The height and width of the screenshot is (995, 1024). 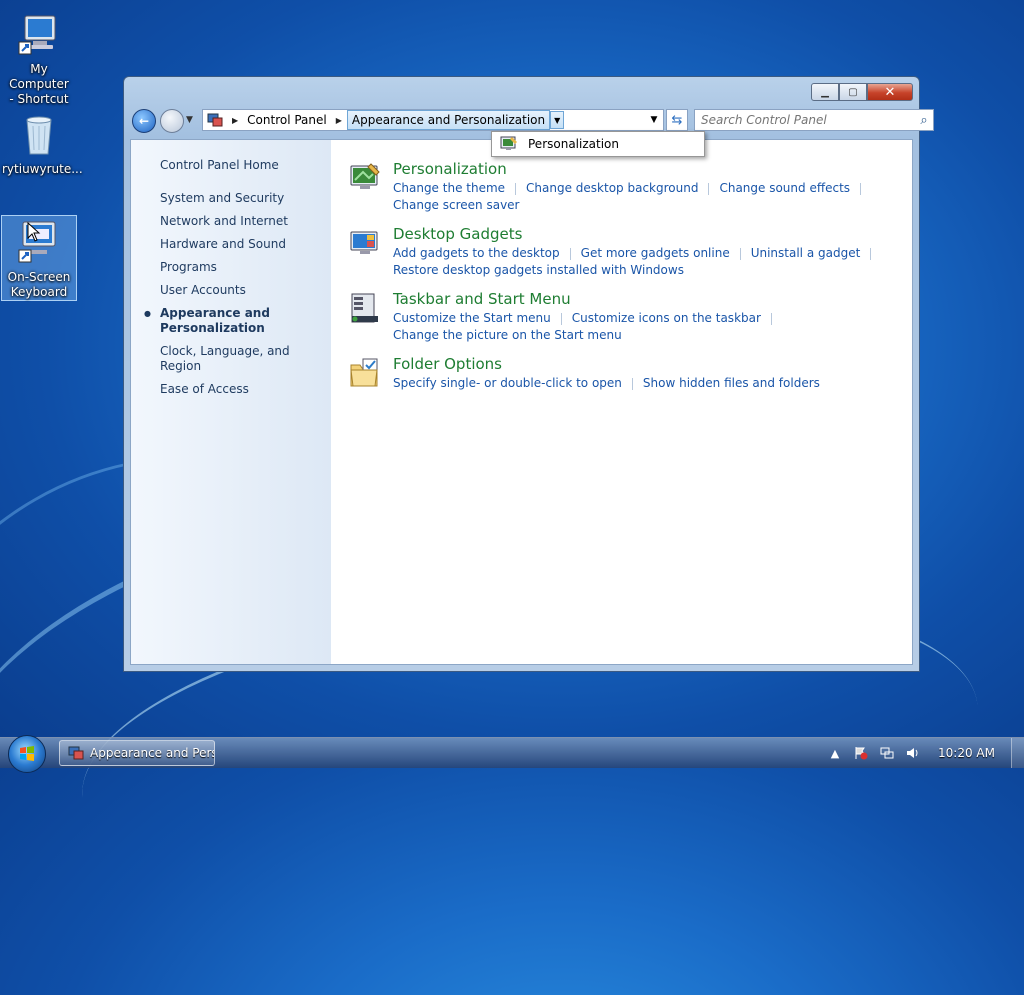 I want to click on nav-system-and-security: System and Security, so click(x=245, y=198).